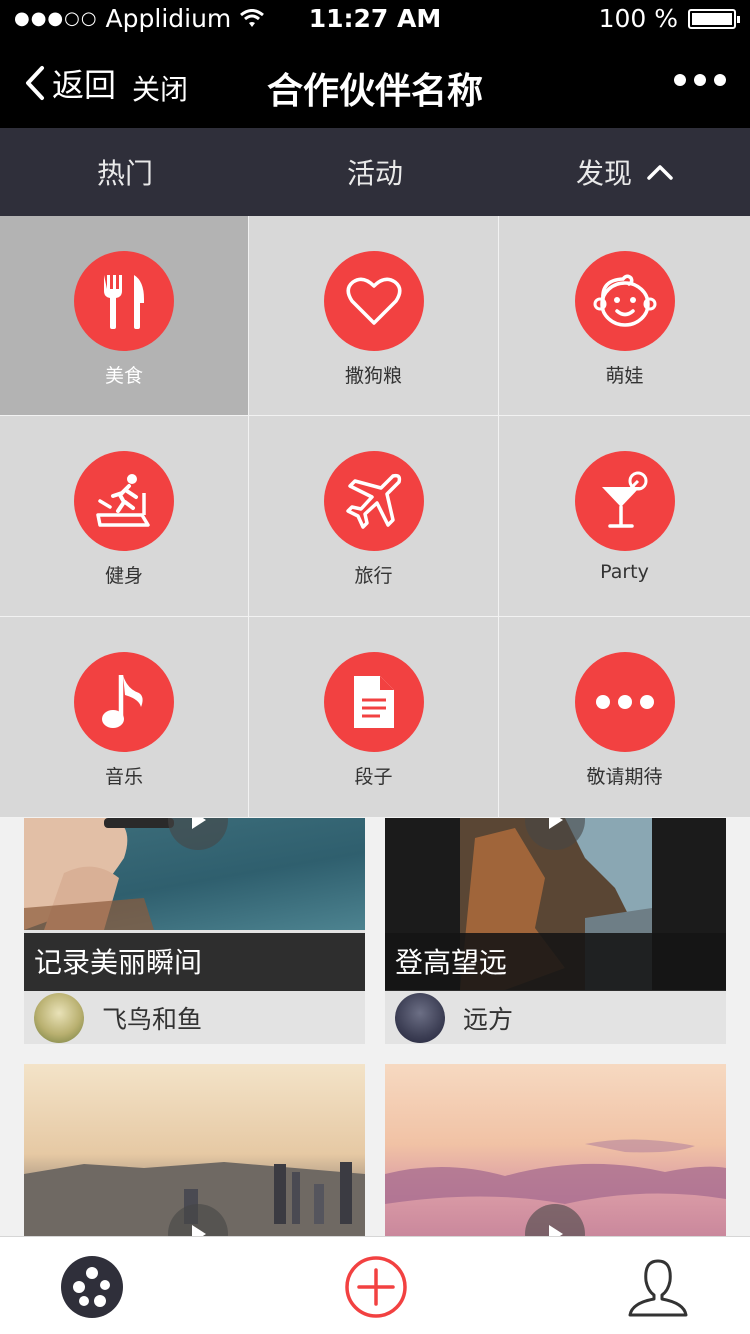 The height and width of the screenshot is (1334, 750). Describe the element at coordinates (152, 1019) in the screenshot. I see `author-name: 飞鸟和鱼` at that location.